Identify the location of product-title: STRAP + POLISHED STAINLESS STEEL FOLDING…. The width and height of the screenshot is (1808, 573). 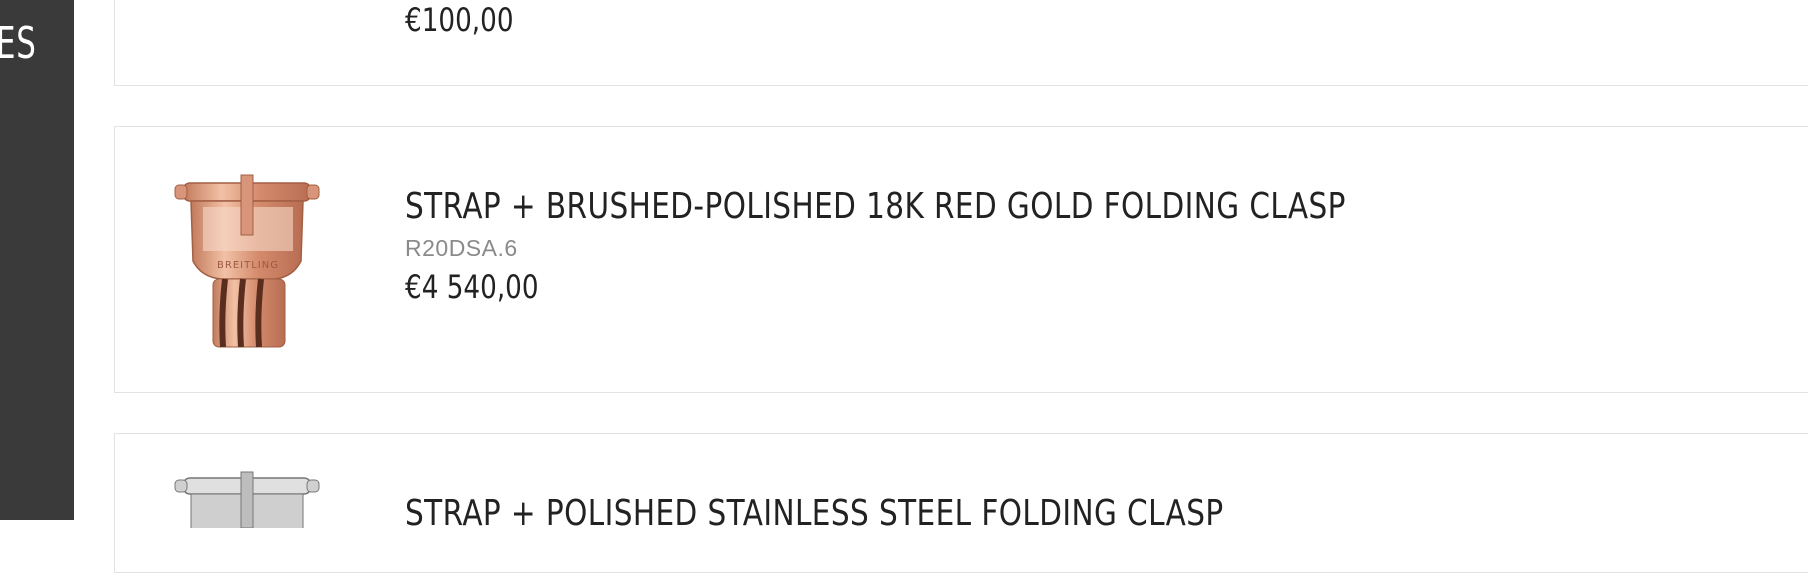
(814, 514).